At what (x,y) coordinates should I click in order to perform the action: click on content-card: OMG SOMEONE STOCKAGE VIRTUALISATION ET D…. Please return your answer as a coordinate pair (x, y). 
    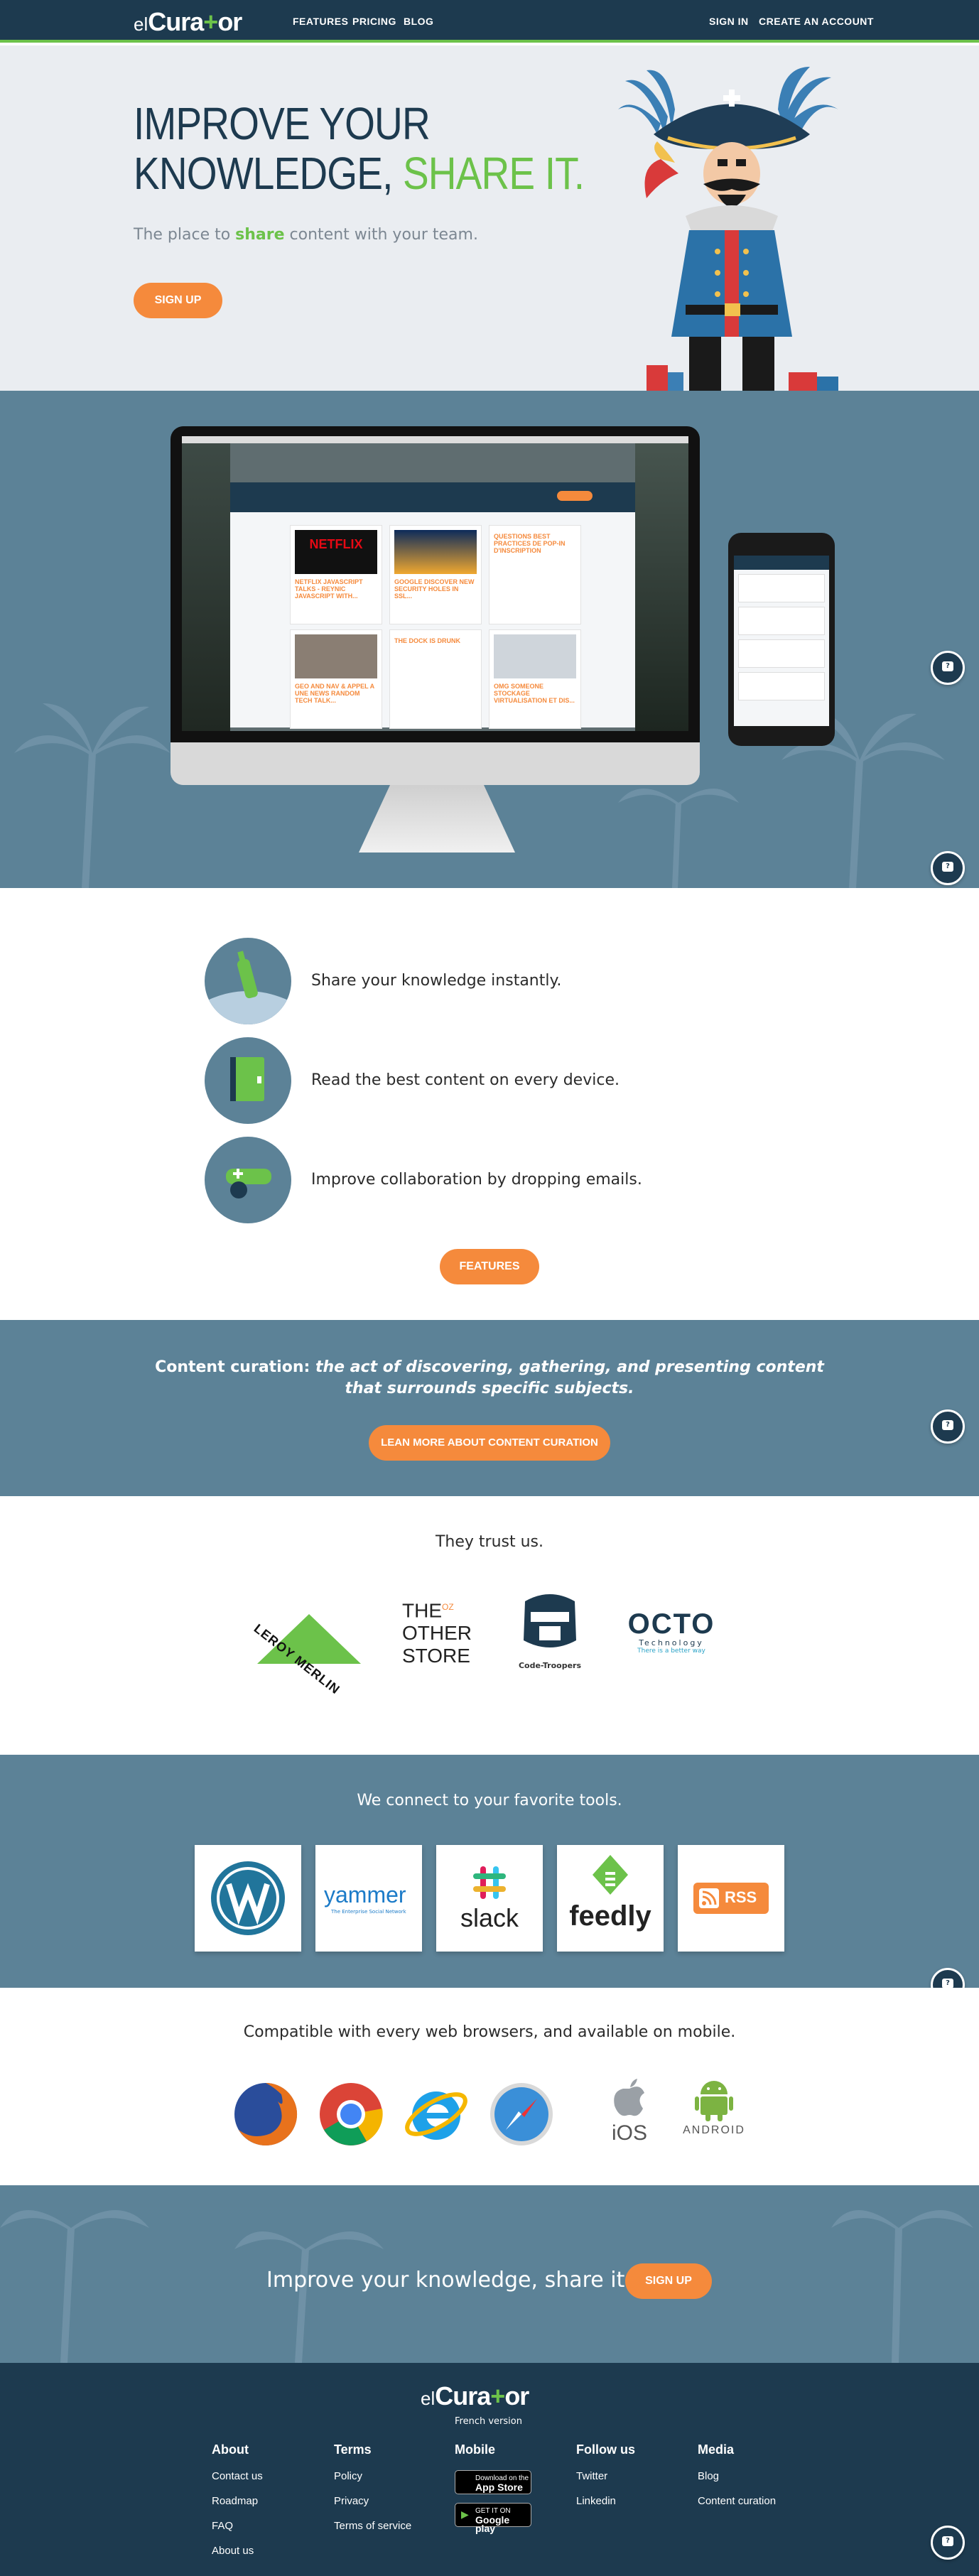
    Looking at the image, I should click on (535, 679).